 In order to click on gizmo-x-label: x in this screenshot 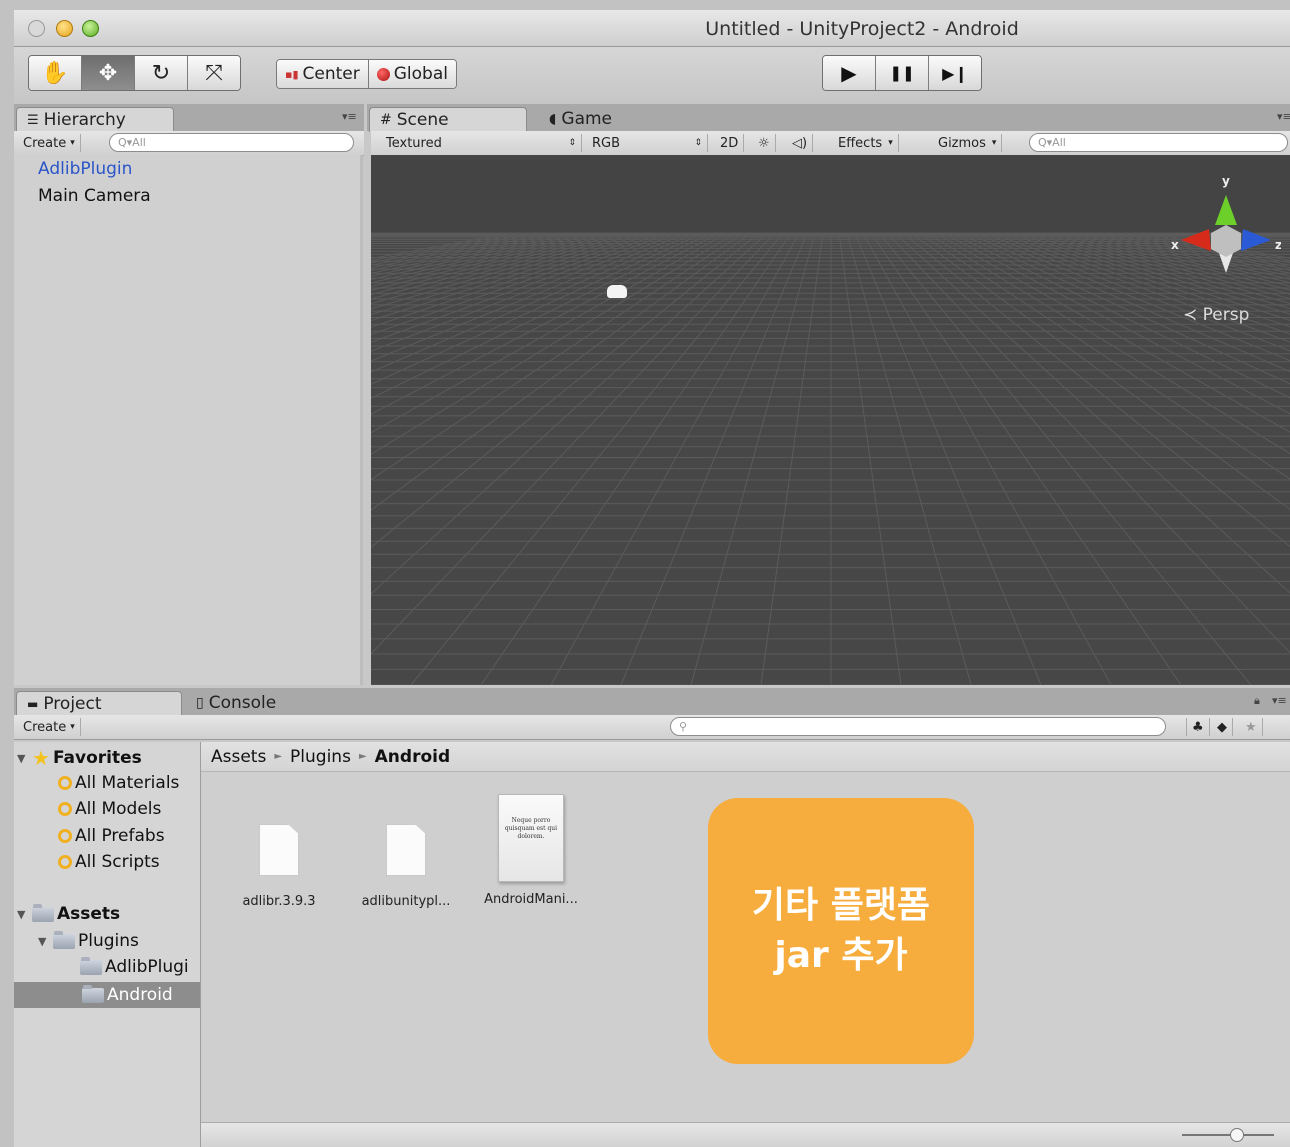, I will do `click(1175, 245)`.